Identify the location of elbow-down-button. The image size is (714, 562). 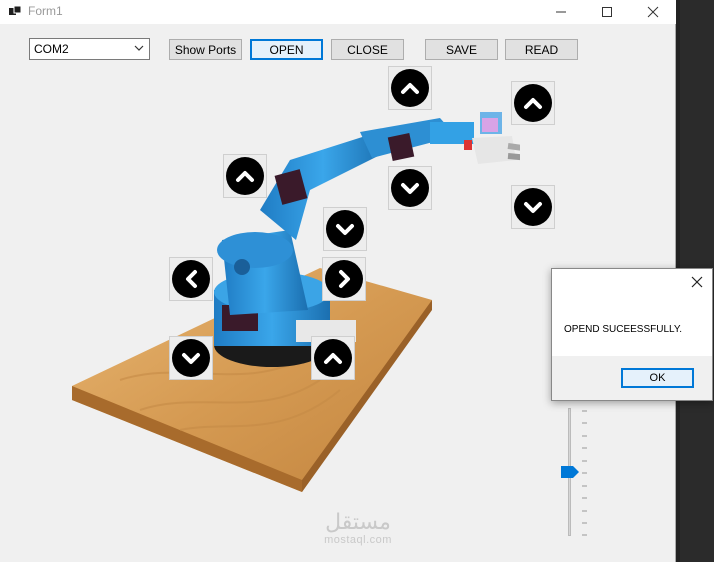
(410, 188).